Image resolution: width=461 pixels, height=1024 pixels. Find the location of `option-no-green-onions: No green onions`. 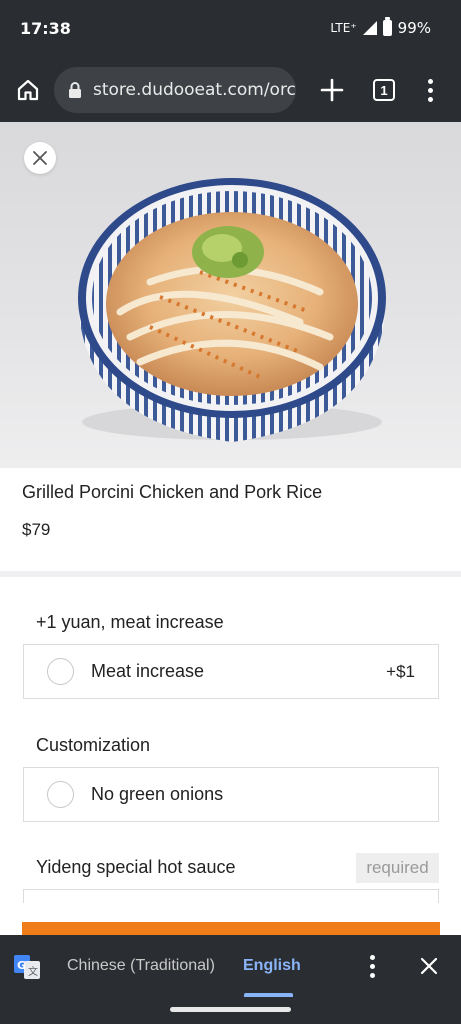

option-no-green-onions: No green onions is located at coordinates (231, 794).